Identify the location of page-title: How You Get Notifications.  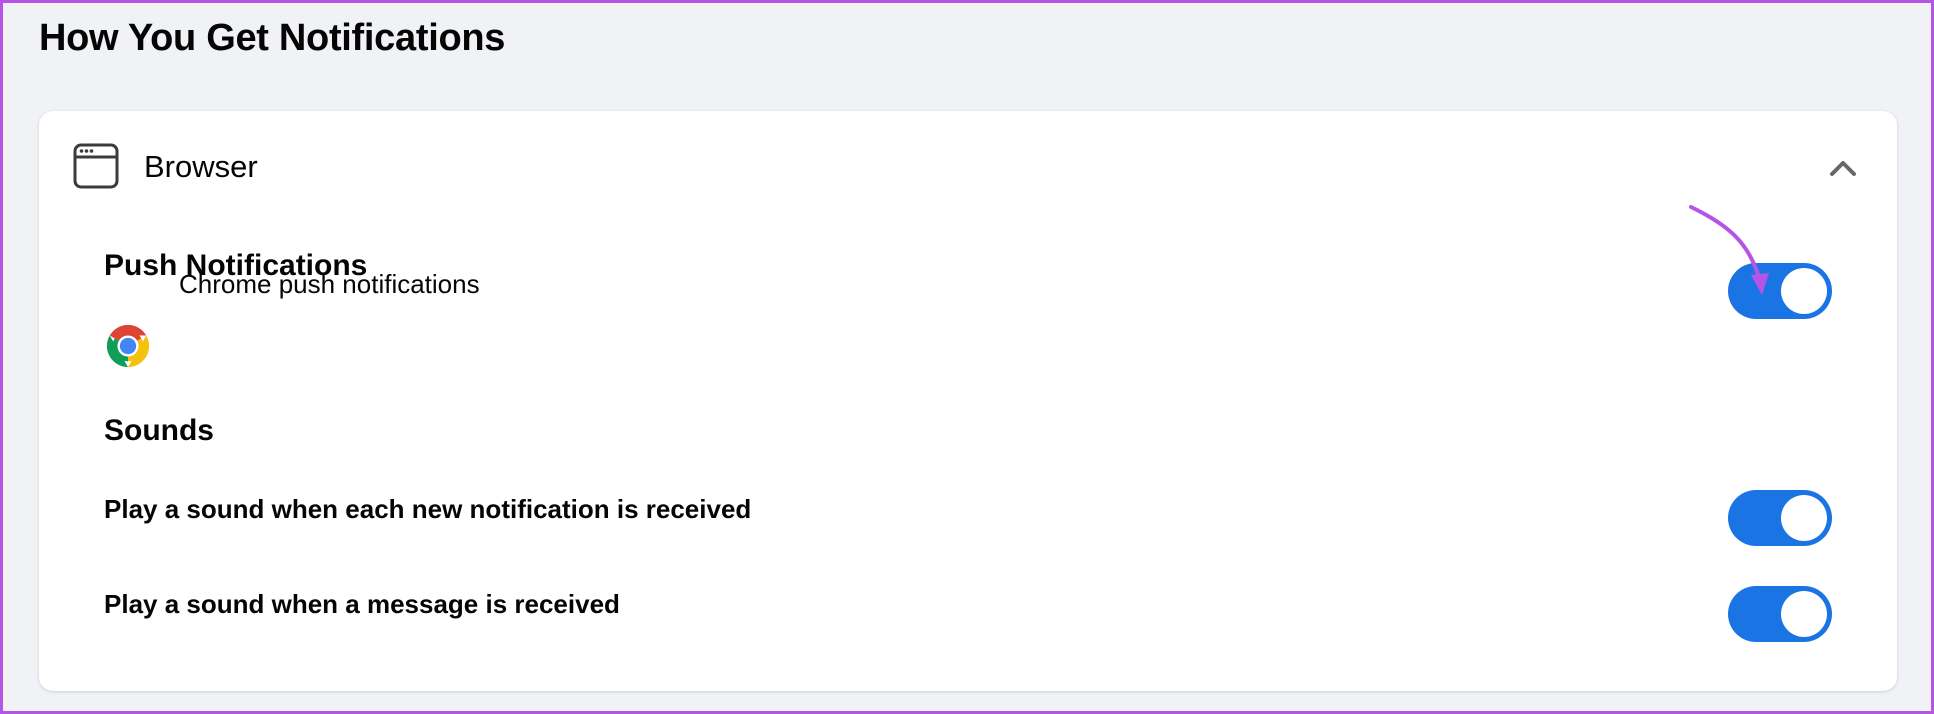
(272, 38).